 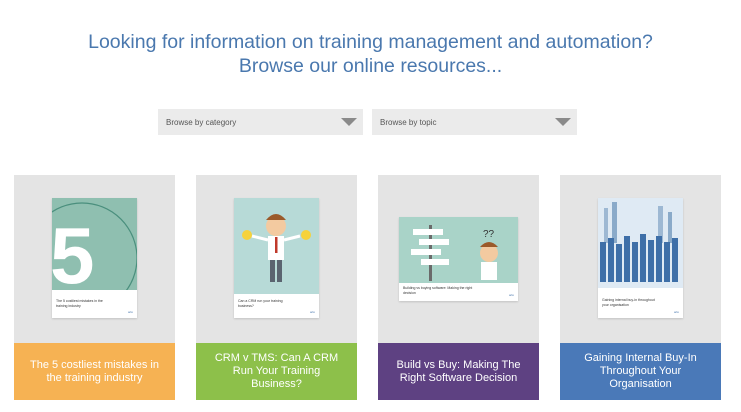 I want to click on topic-dropdown: Browse by topic, so click(x=474, y=122).